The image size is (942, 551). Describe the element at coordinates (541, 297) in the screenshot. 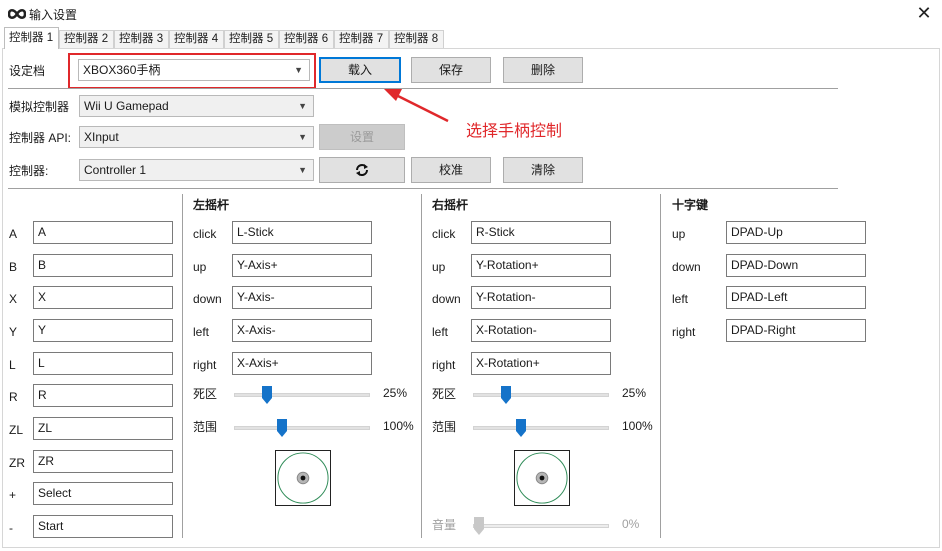

I see `right-stick-binding-down: Y-Rotation-` at that location.